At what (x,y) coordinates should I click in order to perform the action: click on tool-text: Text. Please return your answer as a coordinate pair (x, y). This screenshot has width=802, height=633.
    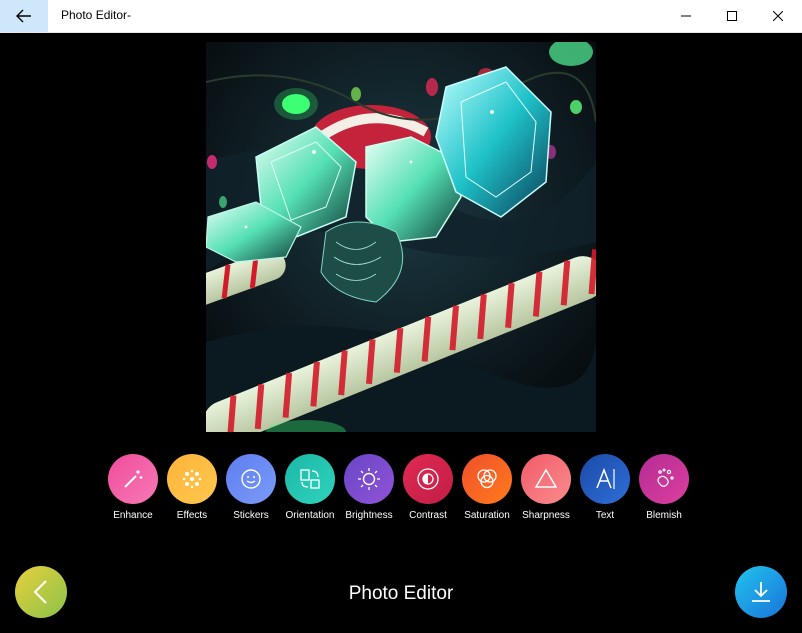
    Looking at the image, I should click on (605, 487).